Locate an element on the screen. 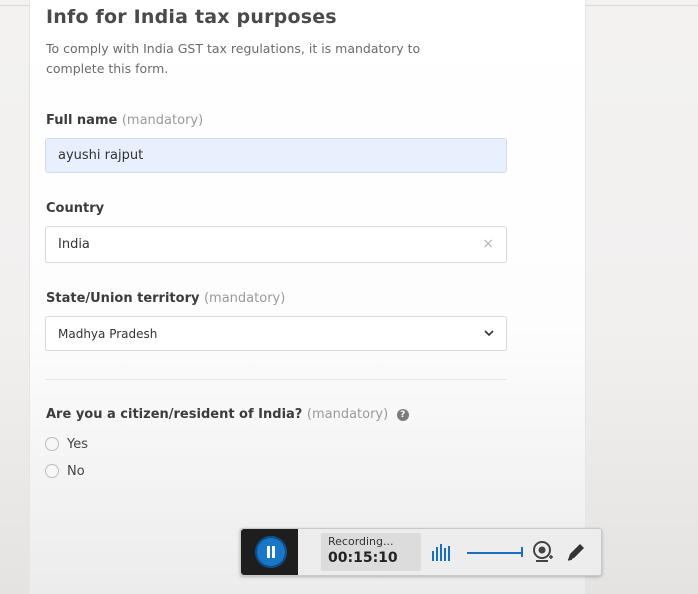 Image resolution: width=698 pixels, height=594 pixels. state-value: Madhya Pradesh is located at coordinates (108, 334).